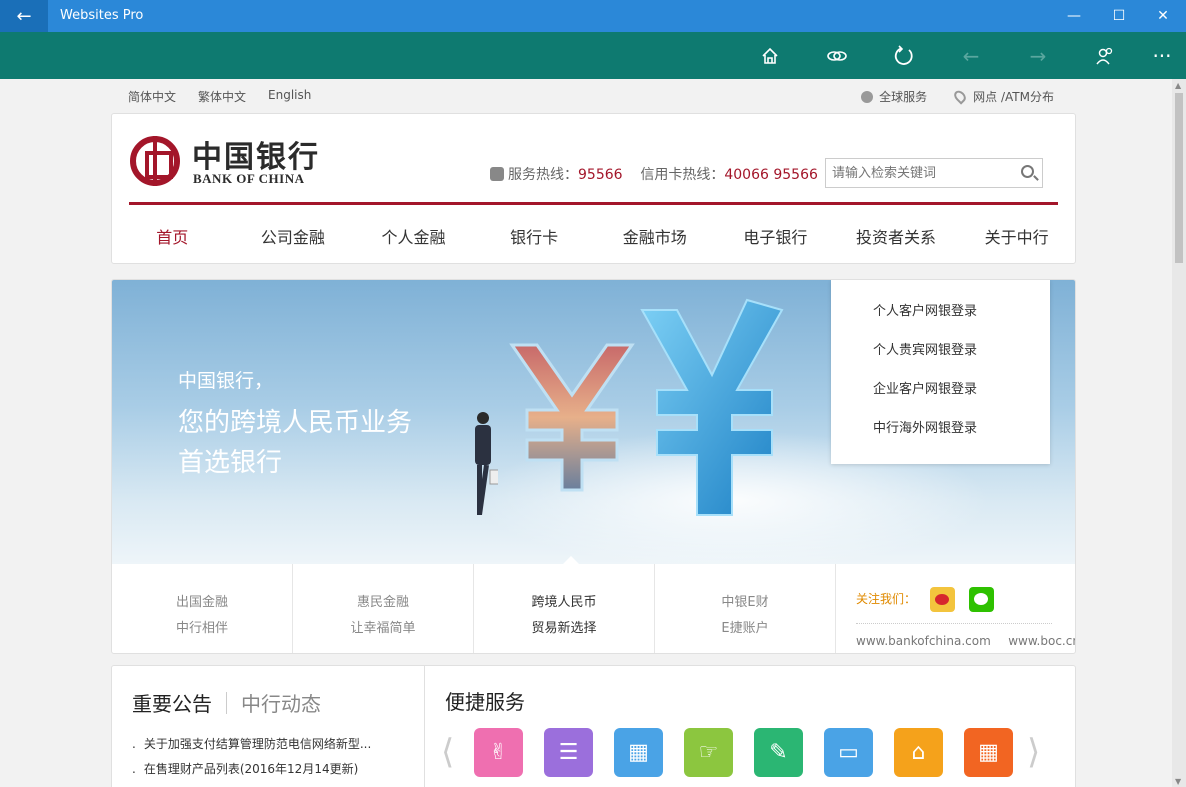 The width and height of the screenshot is (1186, 787). I want to click on nav-corporate: 公司金融, so click(293, 236).